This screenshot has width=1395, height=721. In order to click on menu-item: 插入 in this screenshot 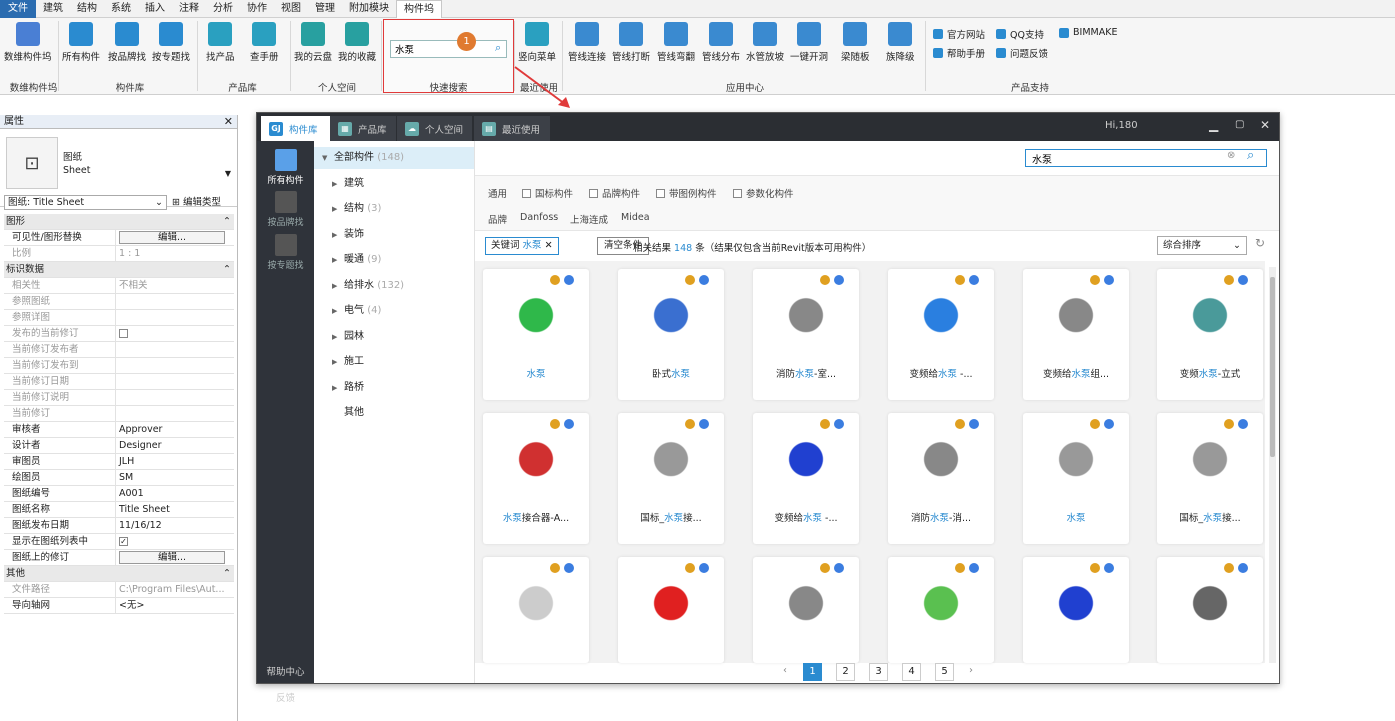, I will do `click(155, 9)`.